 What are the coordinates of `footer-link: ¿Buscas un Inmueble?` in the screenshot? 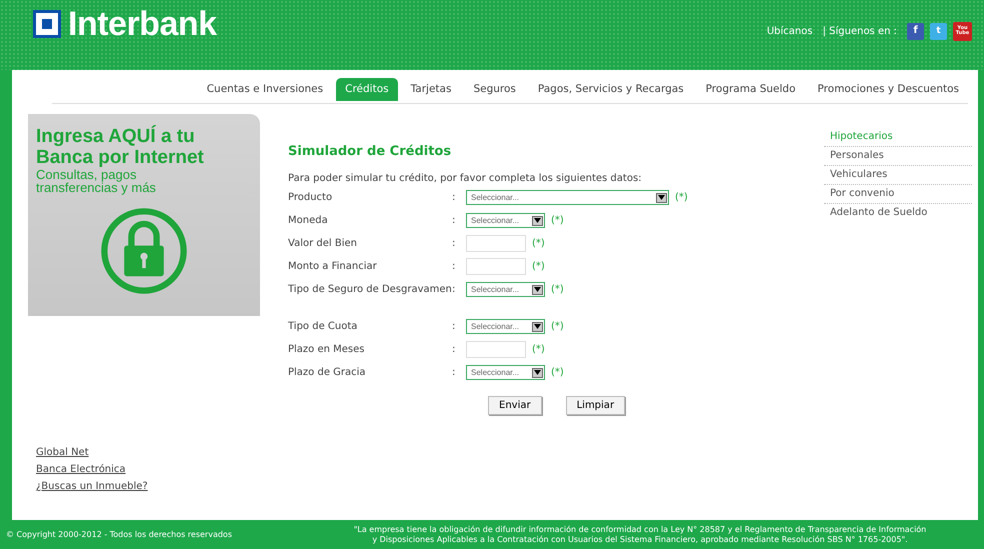 It's located at (92, 486).